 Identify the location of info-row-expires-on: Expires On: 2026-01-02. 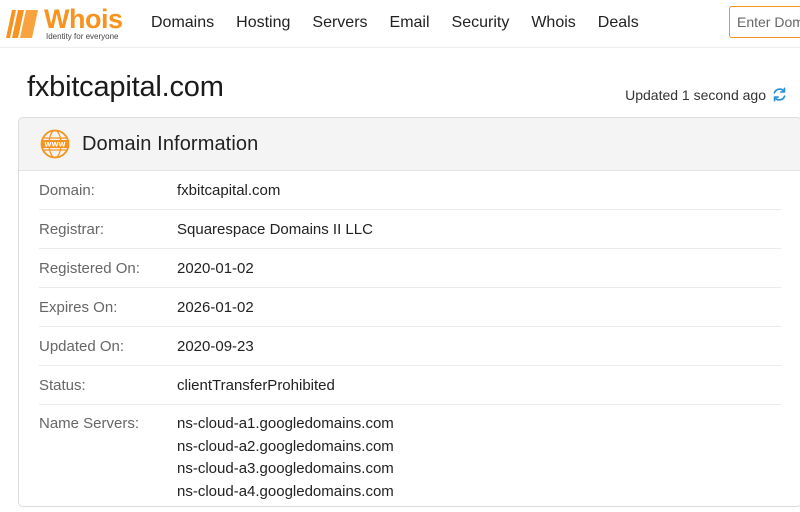
(410, 307).